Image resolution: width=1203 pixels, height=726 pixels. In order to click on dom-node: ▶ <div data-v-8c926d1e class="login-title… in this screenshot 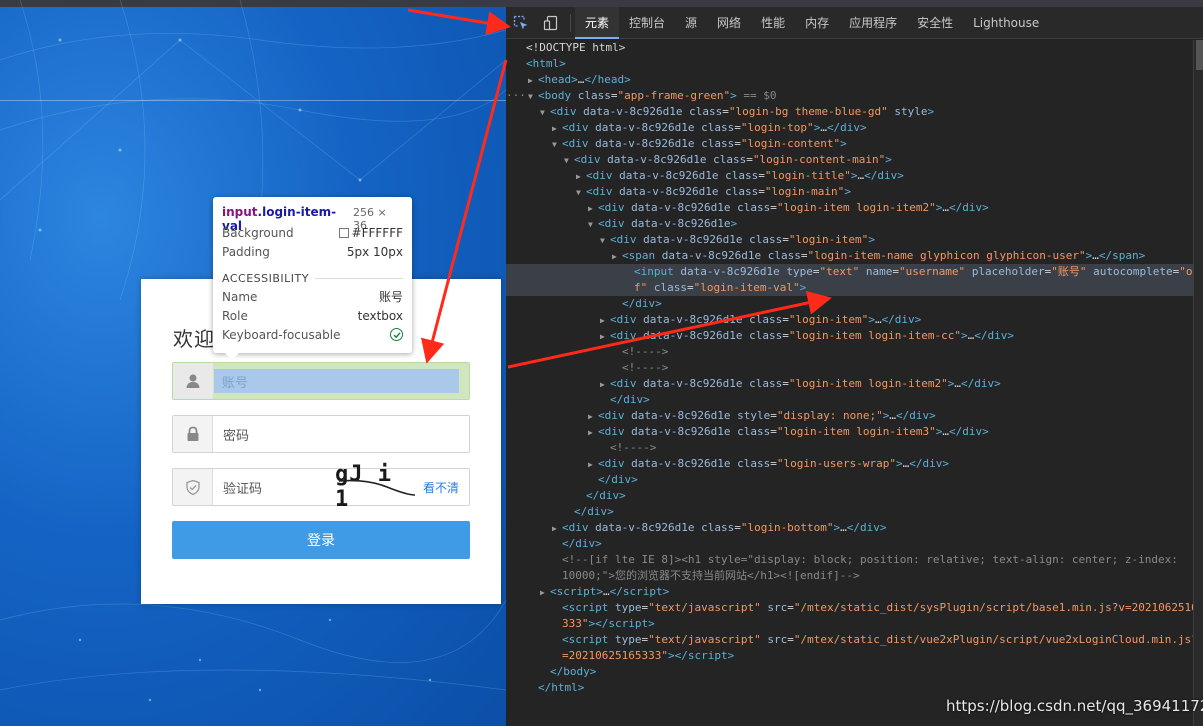, I will do `click(851, 176)`.